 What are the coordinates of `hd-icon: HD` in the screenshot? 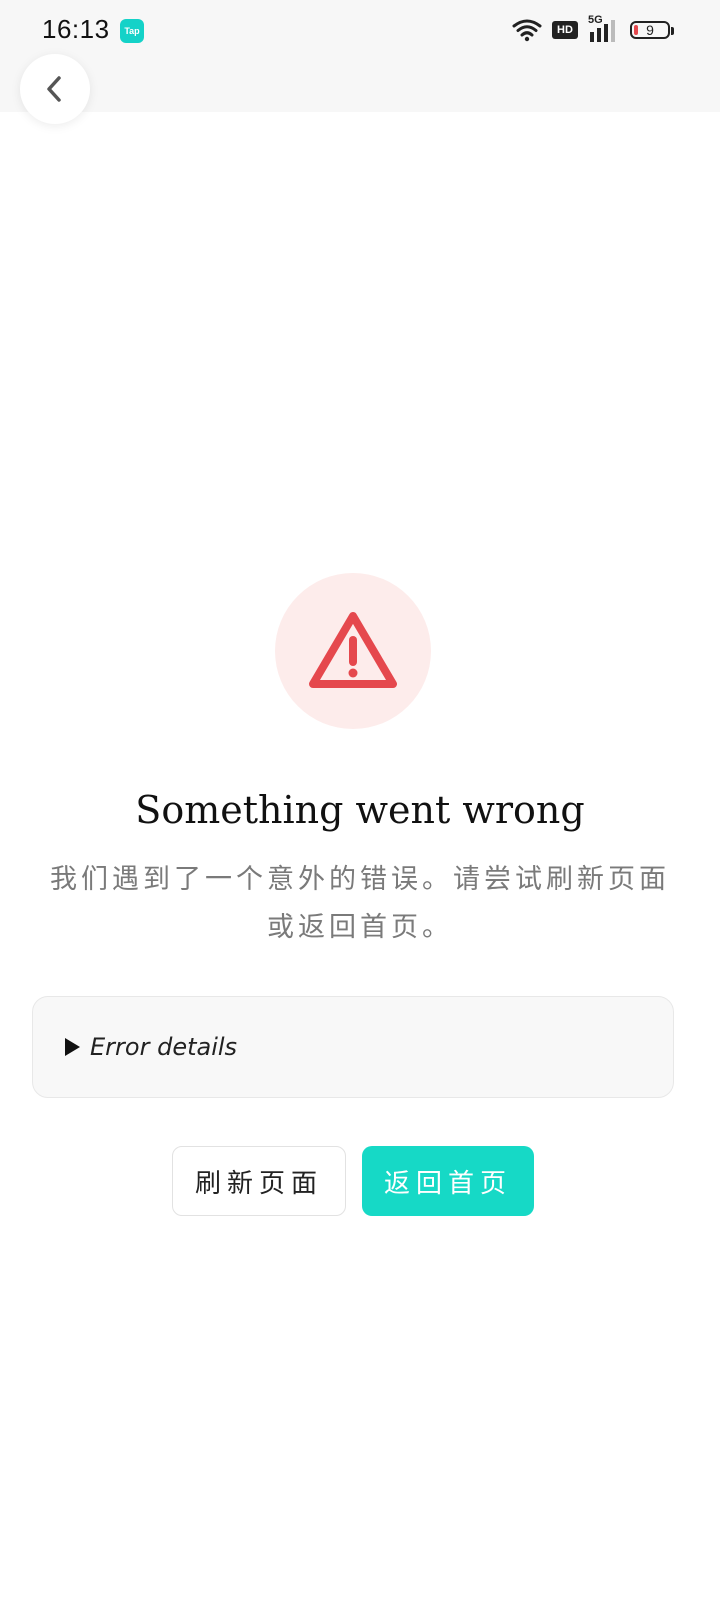 It's located at (565, 30).